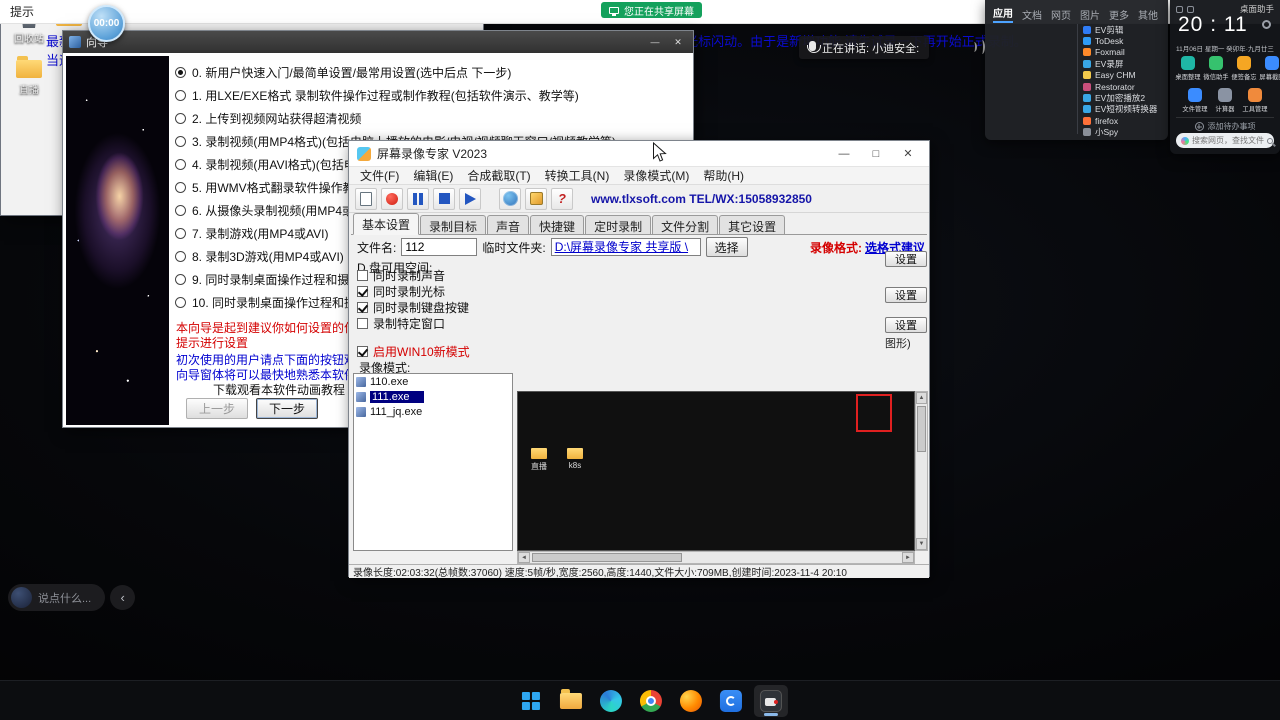  I want to click on file-row: 111_jq.exe, so click(433, 411).